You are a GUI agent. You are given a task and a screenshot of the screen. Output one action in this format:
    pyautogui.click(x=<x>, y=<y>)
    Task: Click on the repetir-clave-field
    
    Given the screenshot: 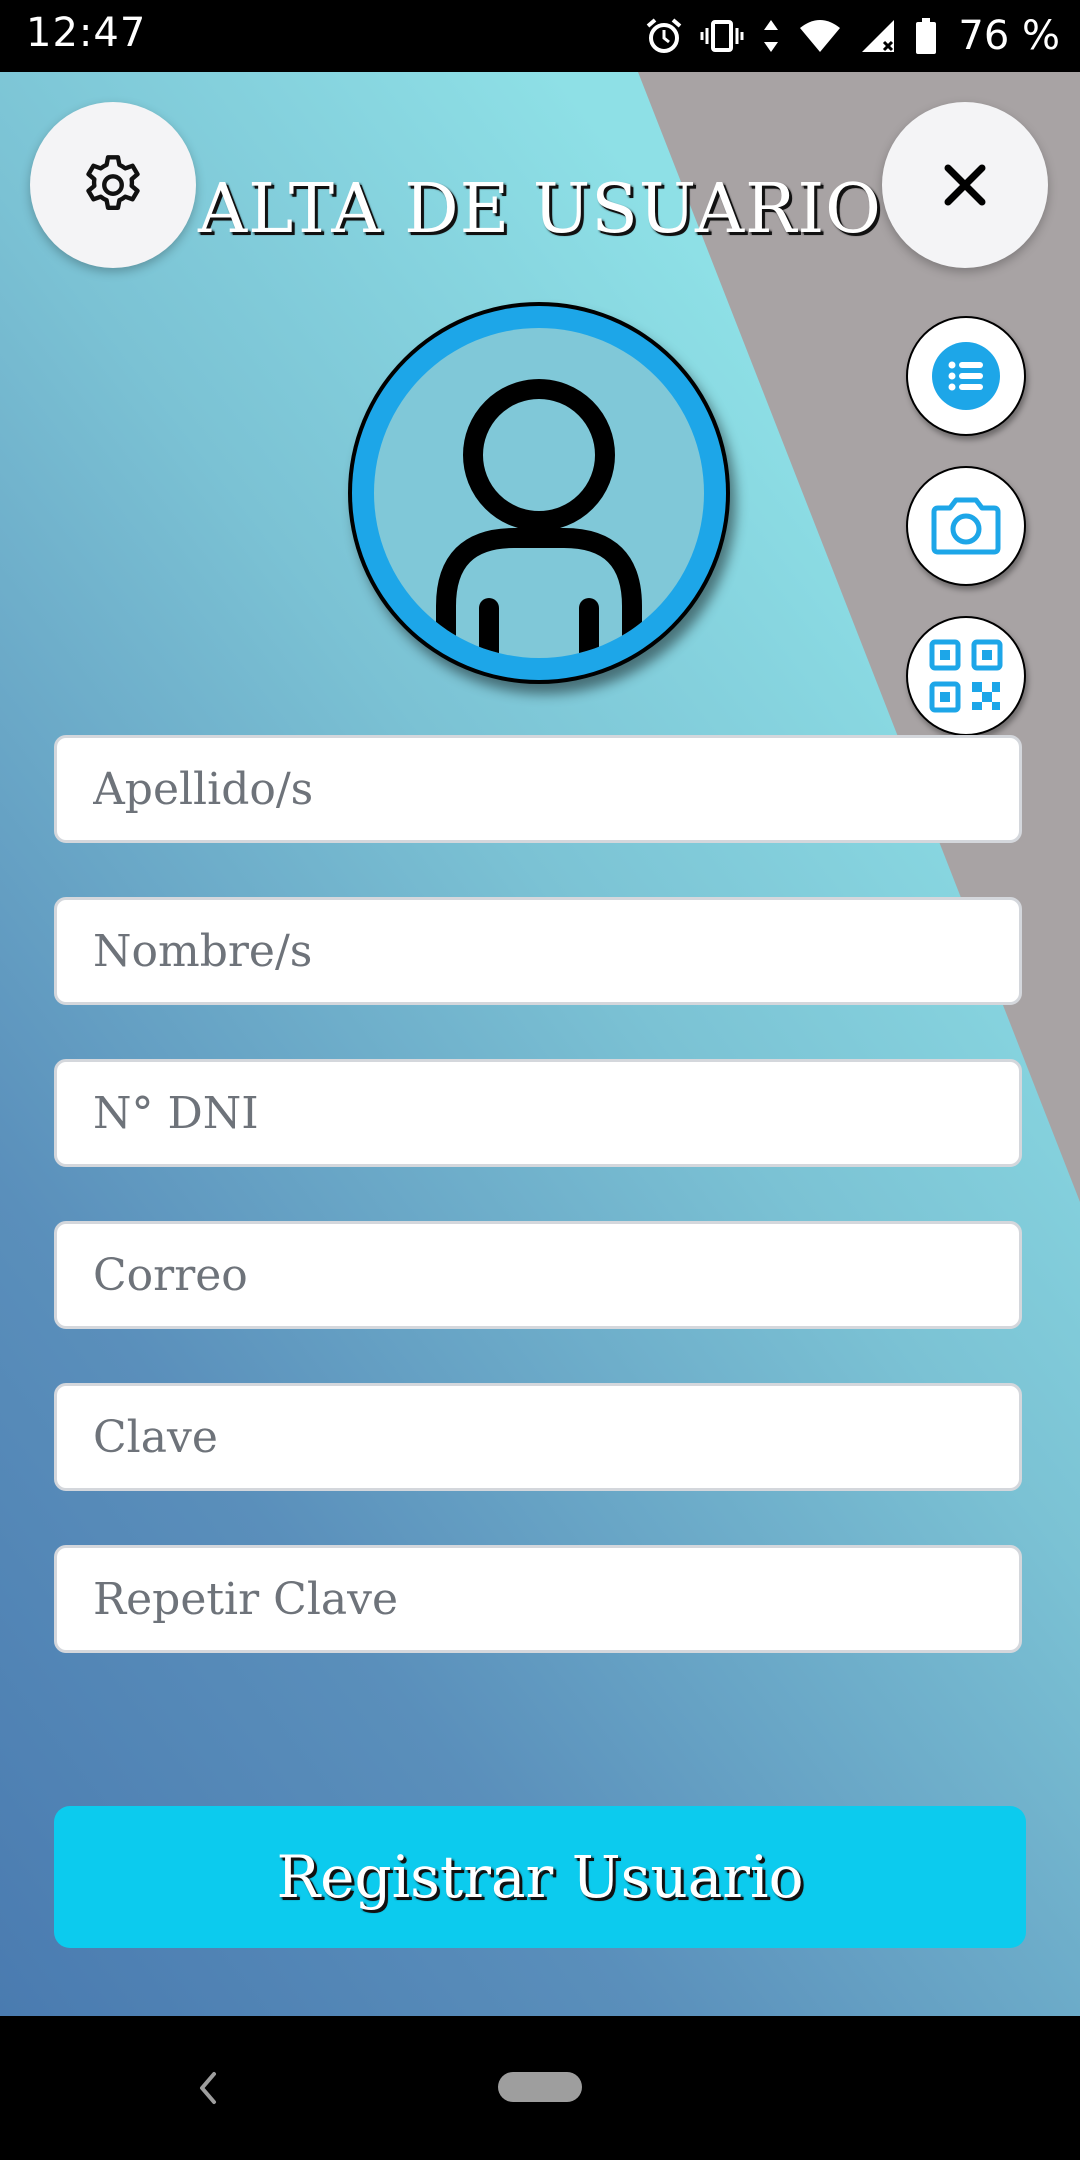 What is the action you would take?
    pyautogui.click(x=538, y=1599)
    